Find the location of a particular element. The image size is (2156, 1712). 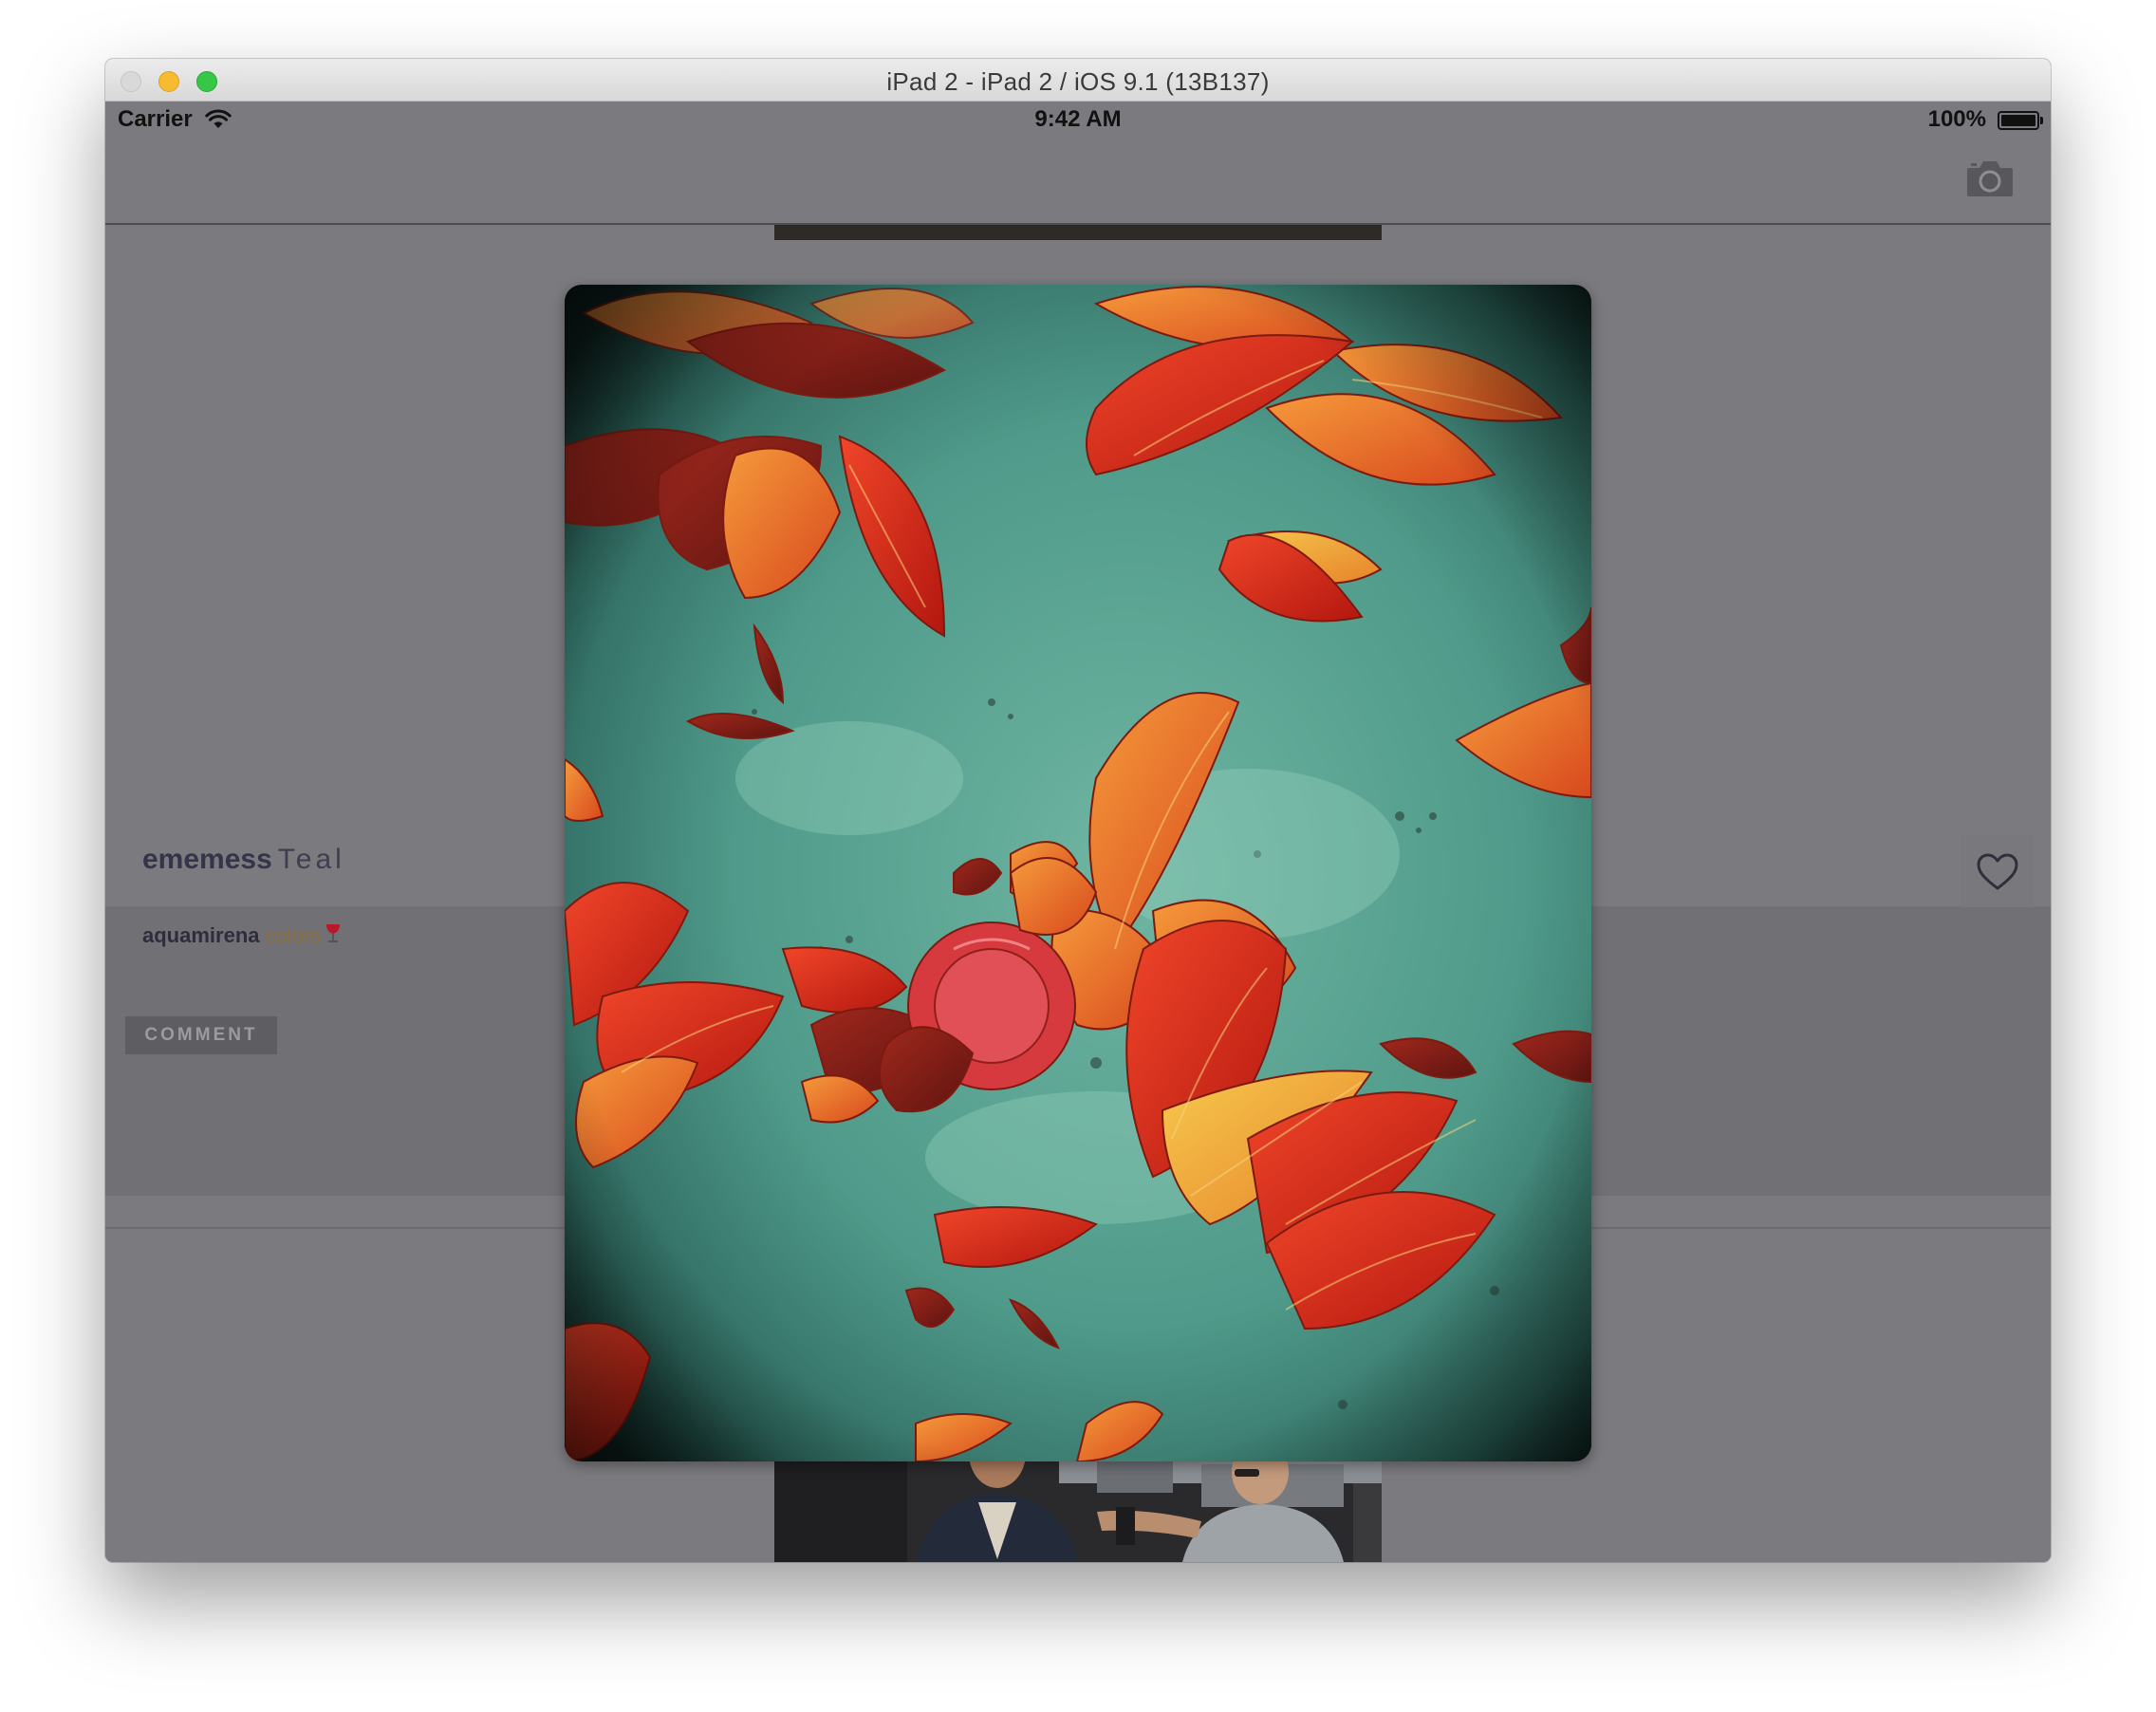

post-header: ememess Teal is located at coordinates (243, 860).